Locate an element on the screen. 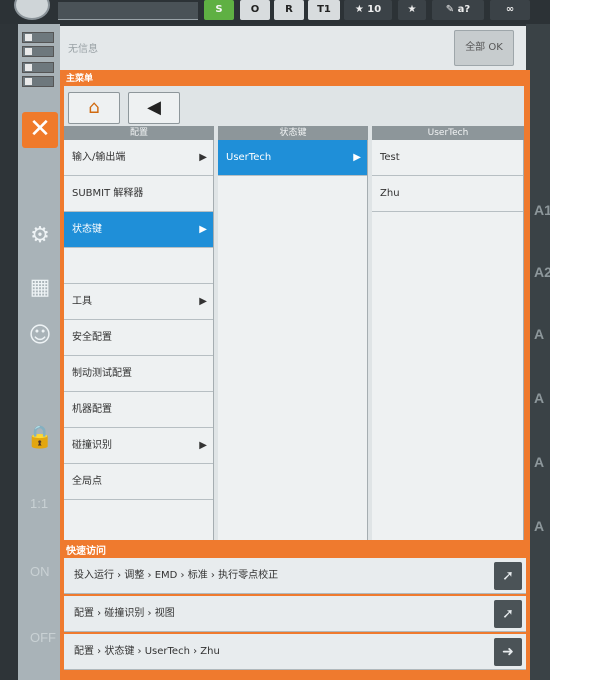 The height and width of the screenshot is (686, 600). gear-icon: ⚙ is located at coordinates (40, 236).